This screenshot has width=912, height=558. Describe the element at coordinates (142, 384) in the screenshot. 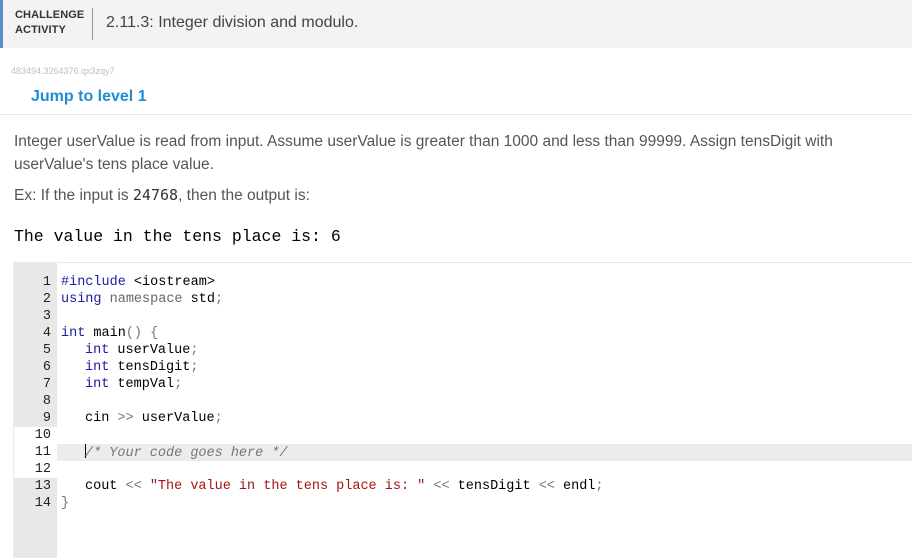

I see `code-token: tempVal` at that location.